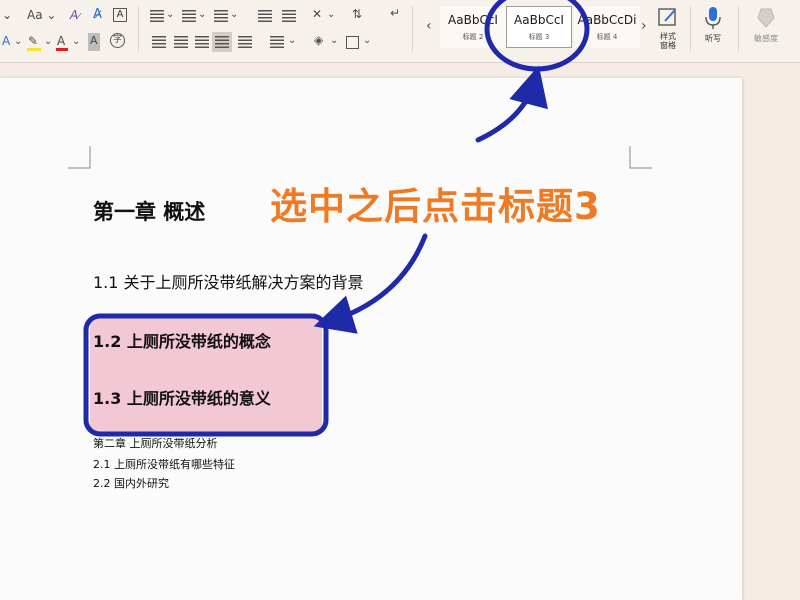  I want to click on line-spacing-icon, so click(277, 42).